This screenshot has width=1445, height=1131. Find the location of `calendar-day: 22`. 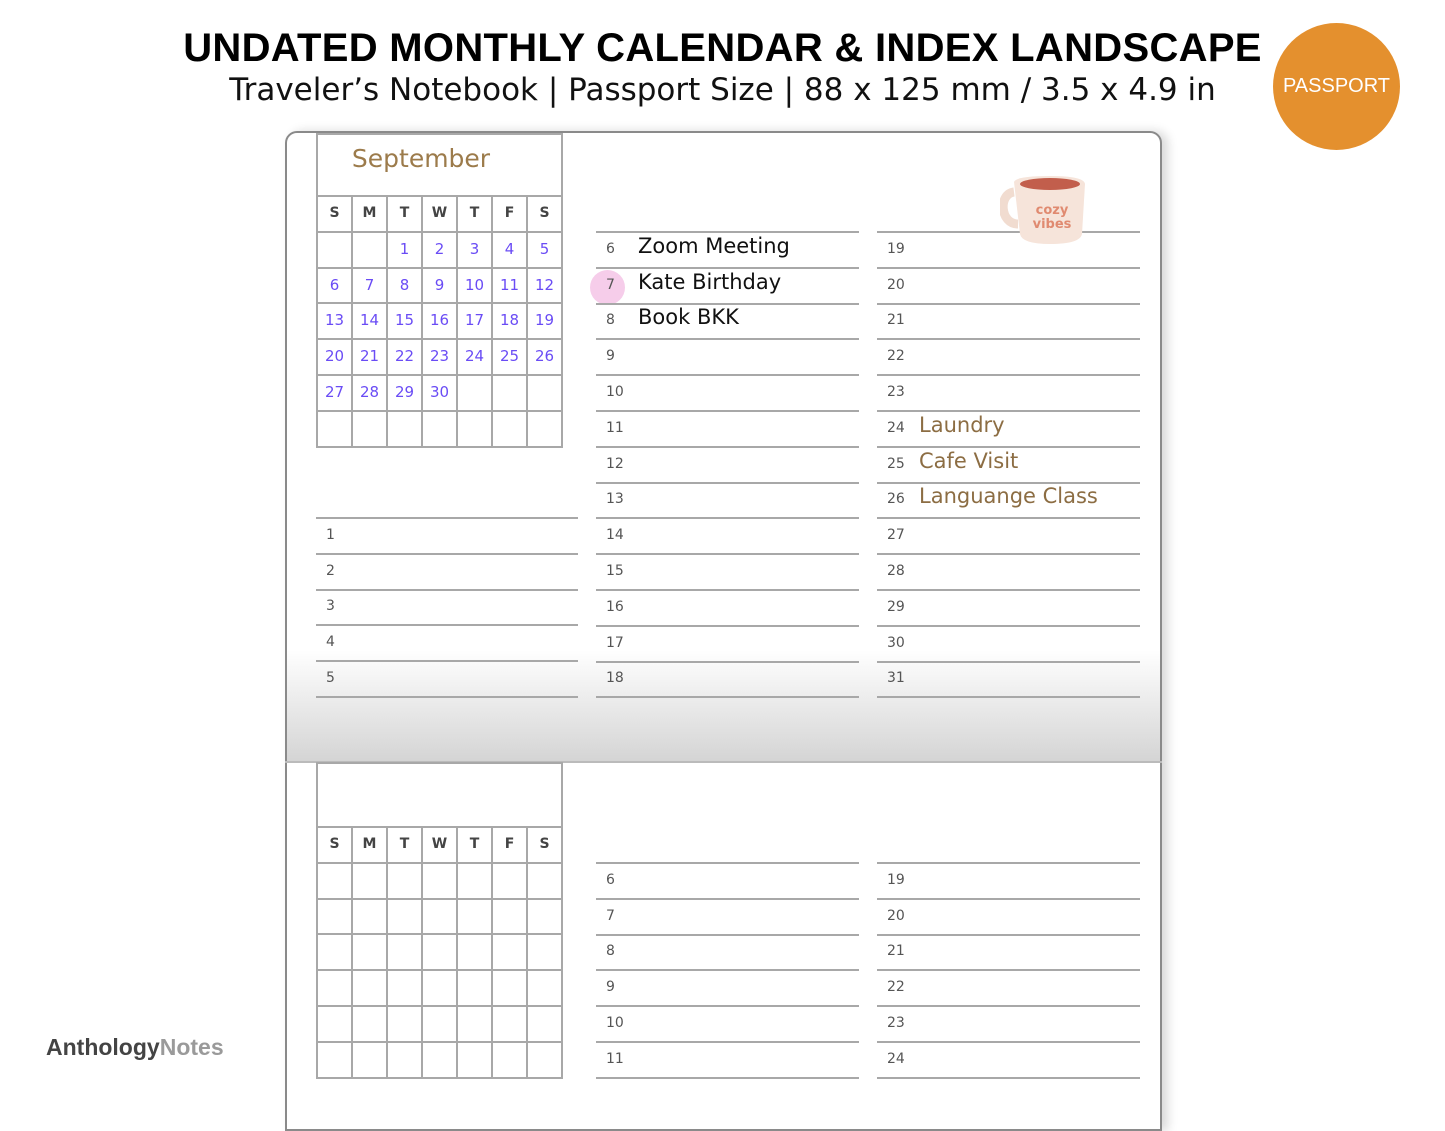

calendar-day: 22 is located at coordinates (404, 356).